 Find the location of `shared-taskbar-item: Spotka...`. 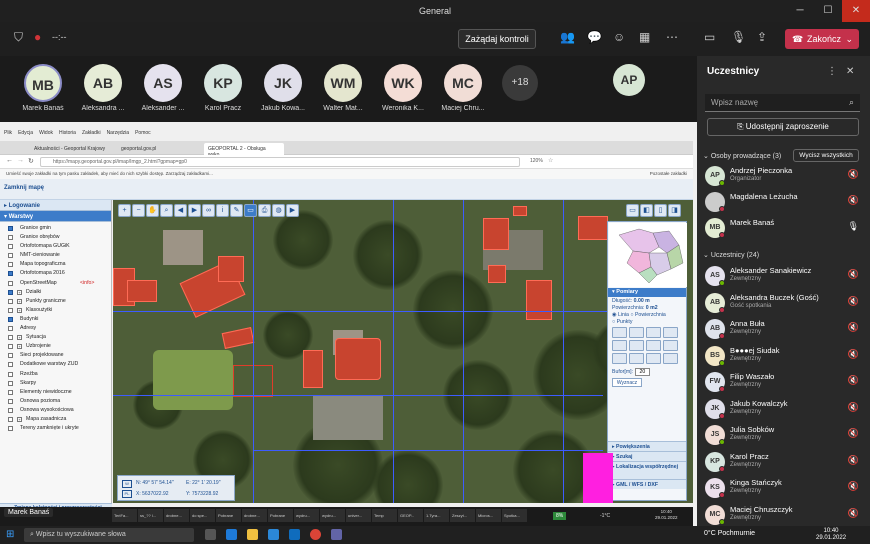

shared-taskbar-item: Spotka... is located at coordinates (514, 515).